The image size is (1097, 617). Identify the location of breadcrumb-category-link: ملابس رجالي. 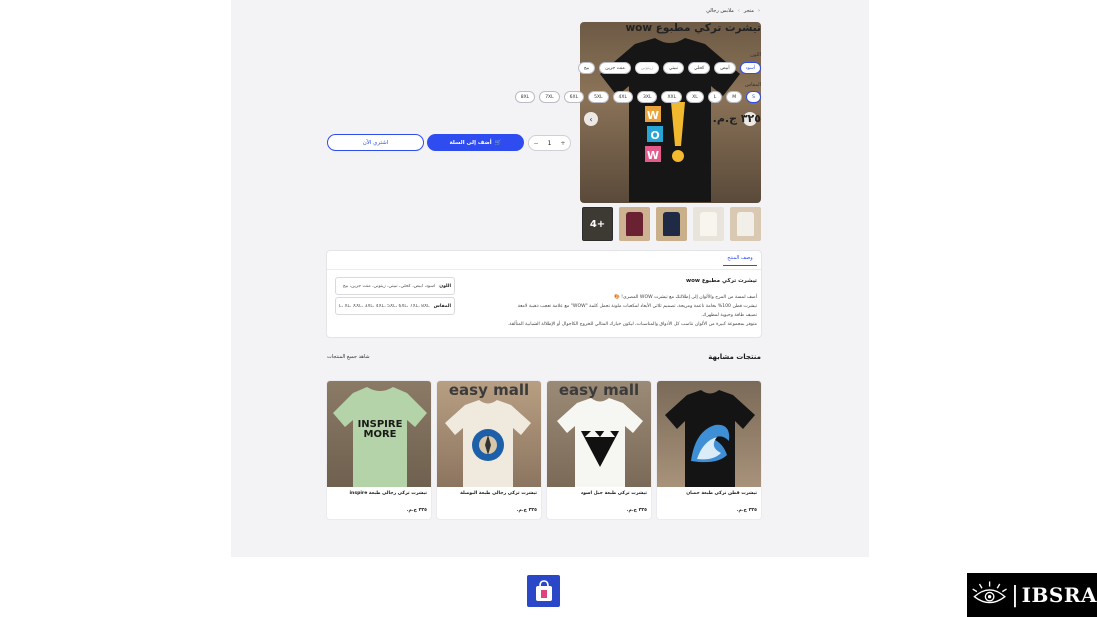
(720, 11).